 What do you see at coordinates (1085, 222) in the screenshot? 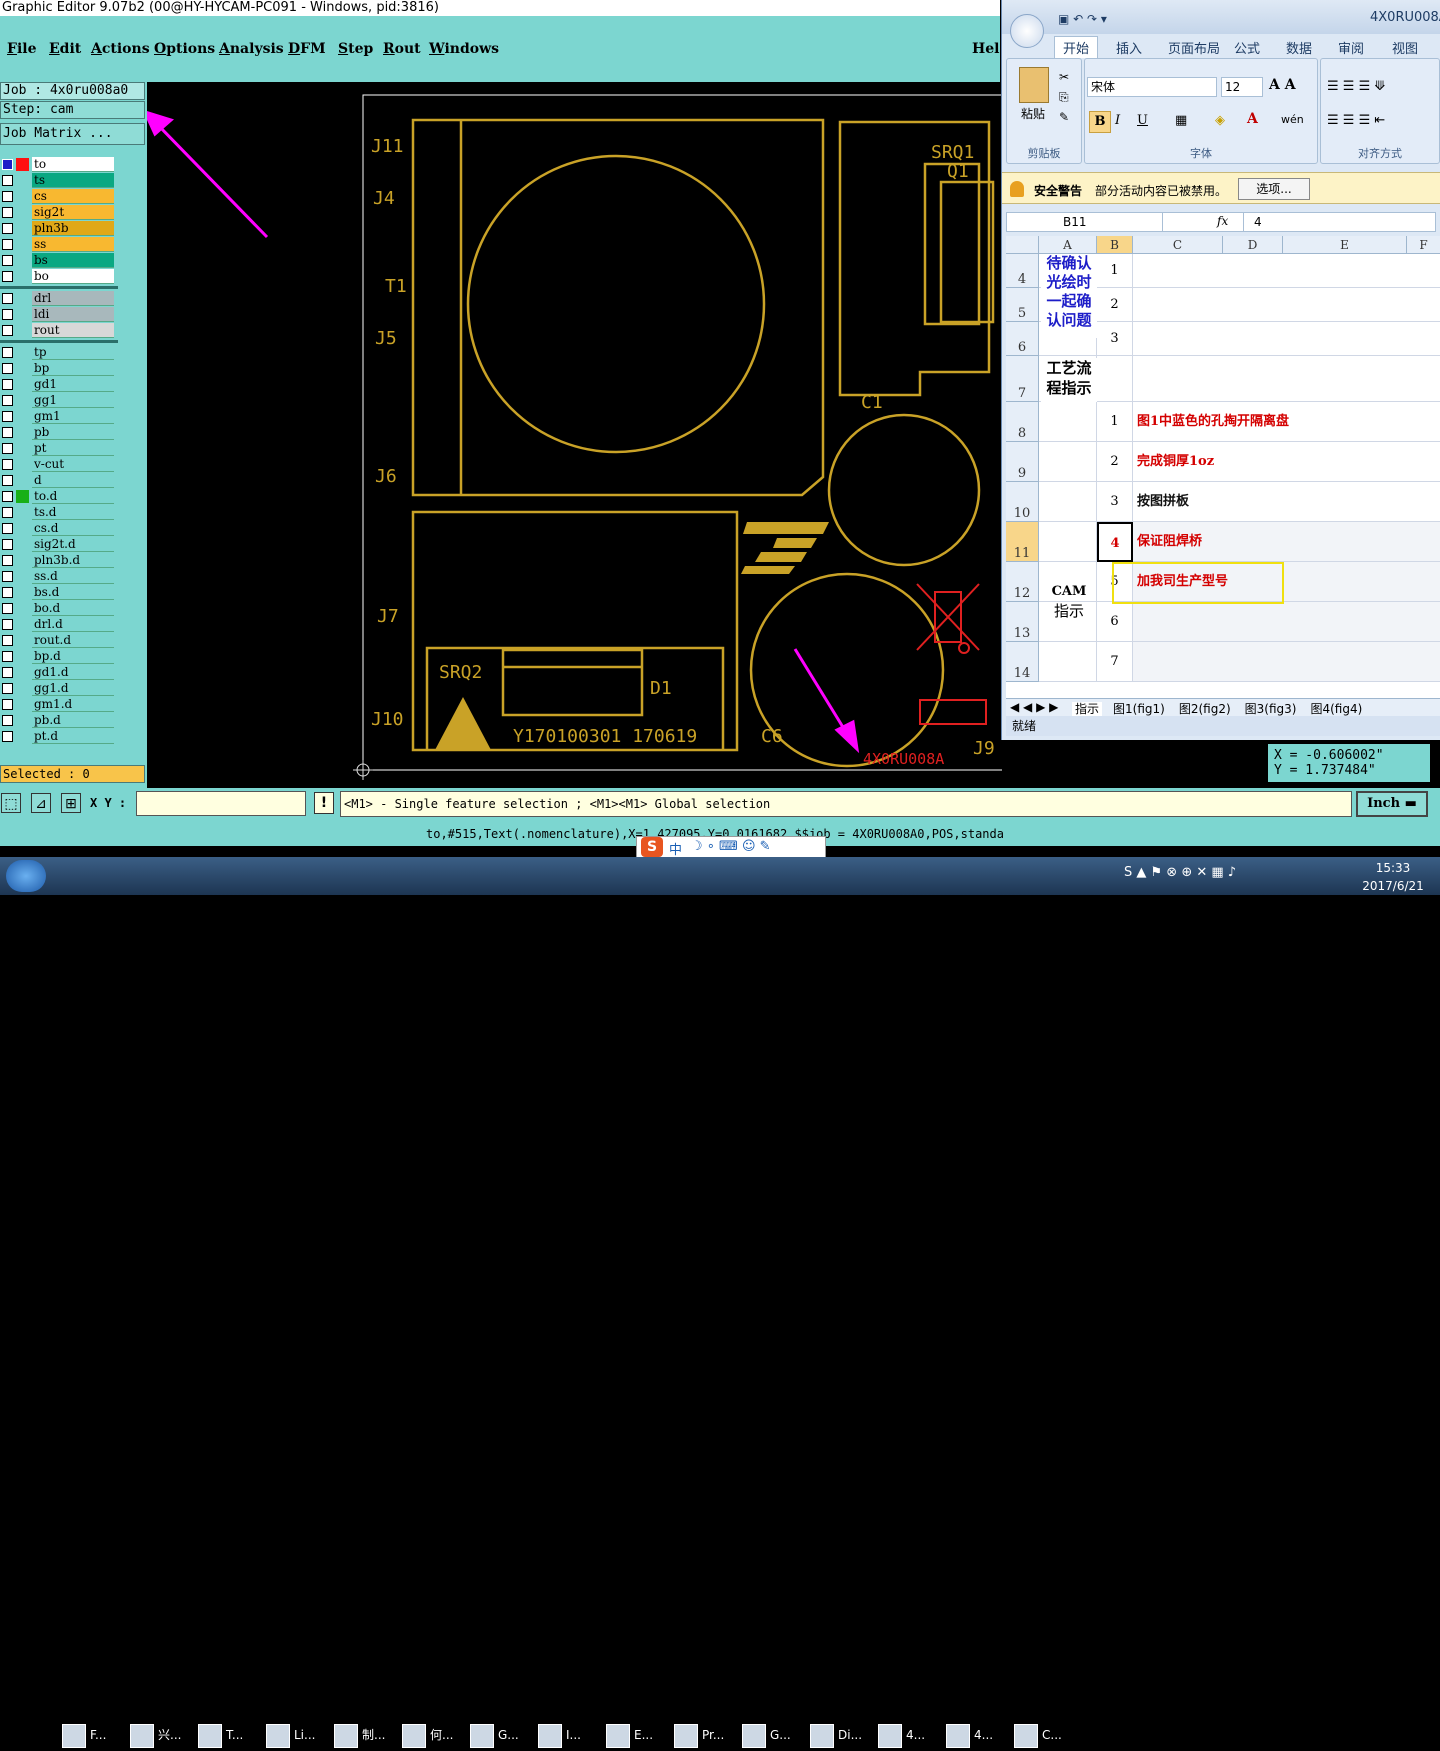
I see `name-box: B11` at bounding box center [1085, 222].